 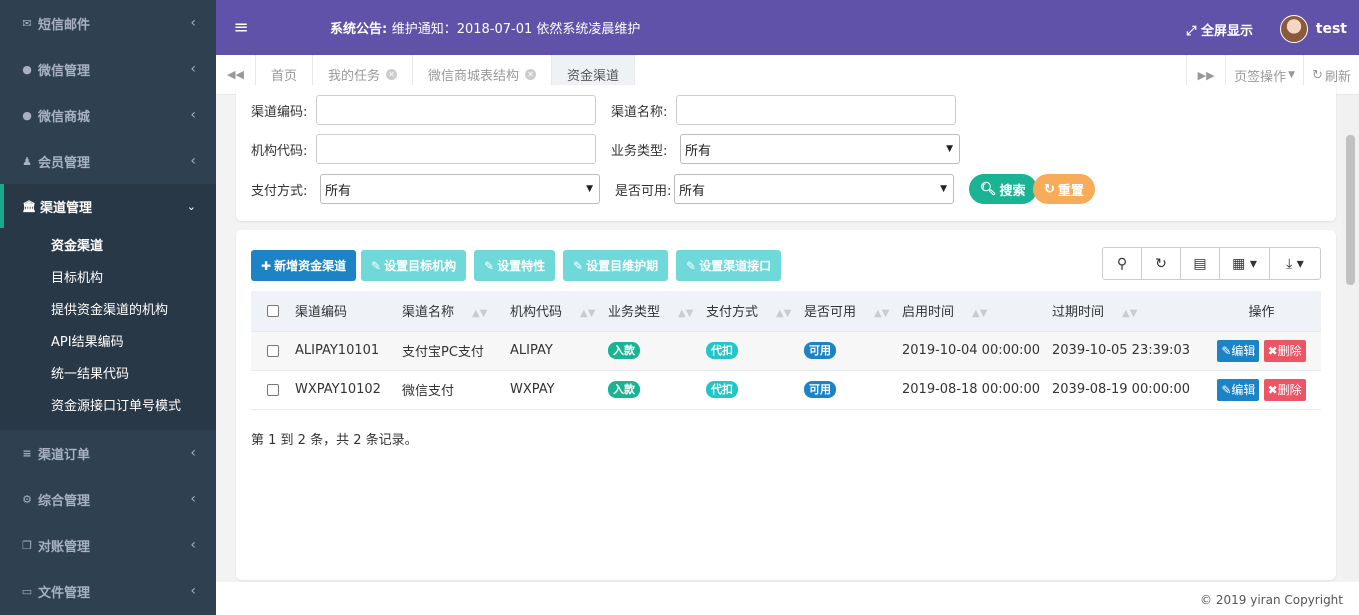 I want to click on reset-button: ↻ 重置, so click(x=1064, y=189).